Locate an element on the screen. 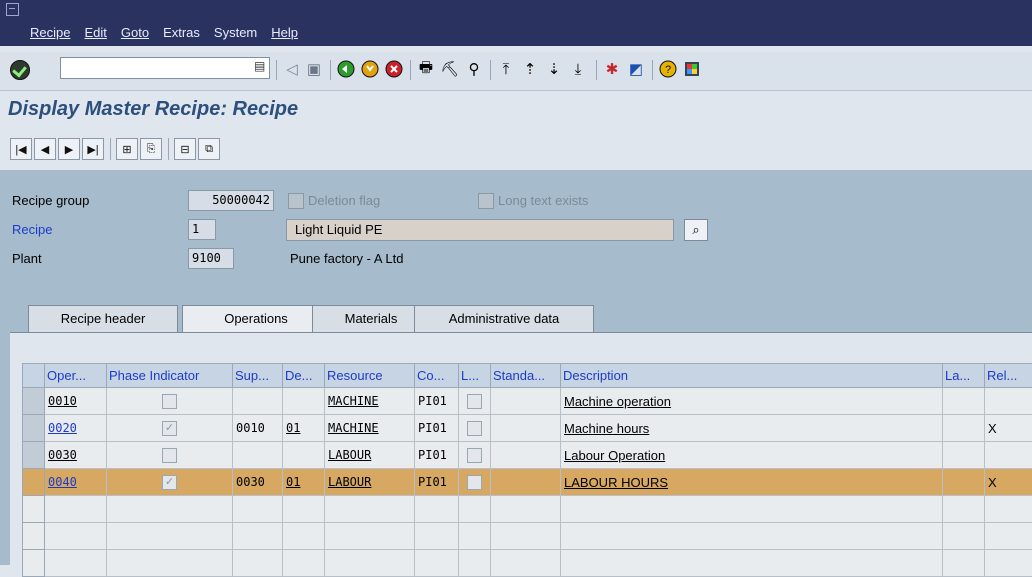 This screenshot has width=1032, height=577. column-header: Phase Indicator is located at coordinates (170, 376).